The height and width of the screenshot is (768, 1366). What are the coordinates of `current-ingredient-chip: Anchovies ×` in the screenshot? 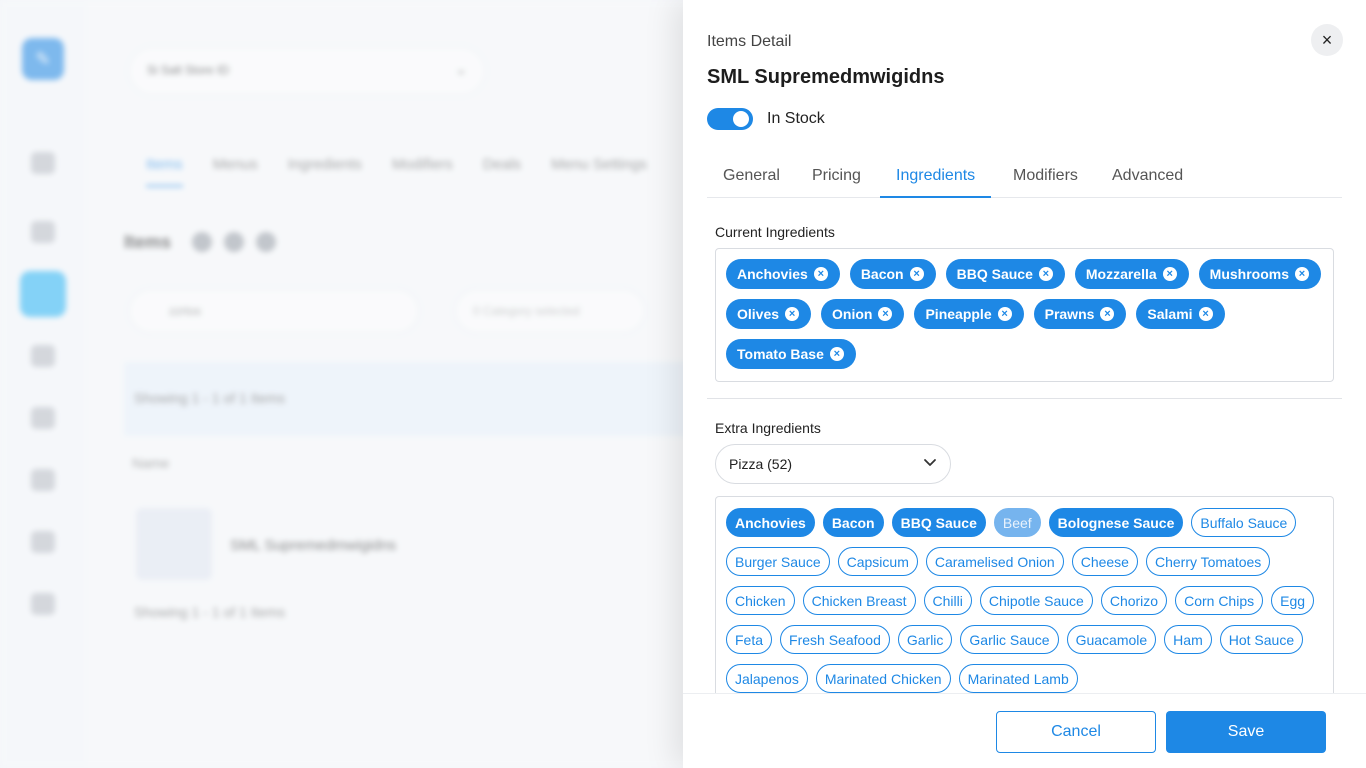 It's located at (783, 274).